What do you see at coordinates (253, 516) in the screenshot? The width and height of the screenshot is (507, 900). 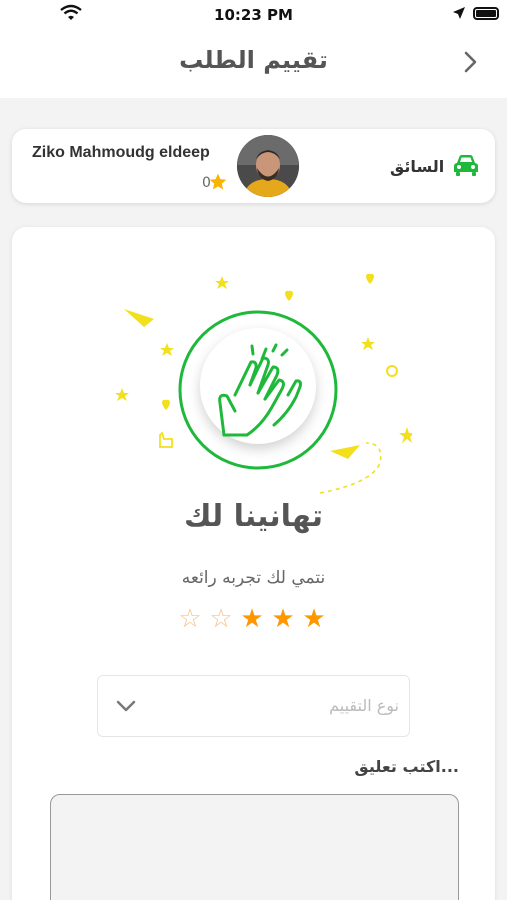 I see `congrats-heading: تهانينا لك` at bounding box center [253, 516].